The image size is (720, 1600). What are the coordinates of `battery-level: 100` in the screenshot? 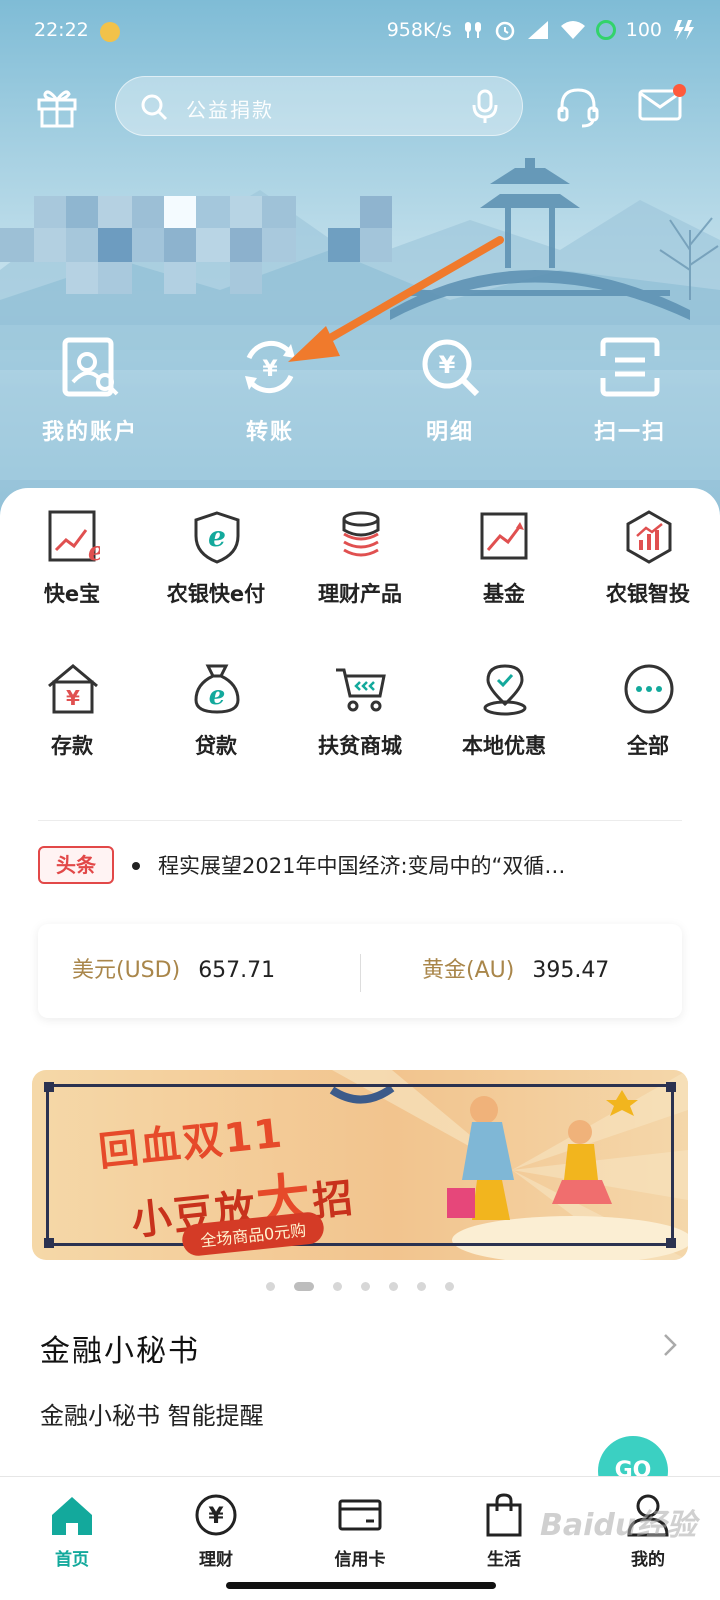 It's located at (643, 30).